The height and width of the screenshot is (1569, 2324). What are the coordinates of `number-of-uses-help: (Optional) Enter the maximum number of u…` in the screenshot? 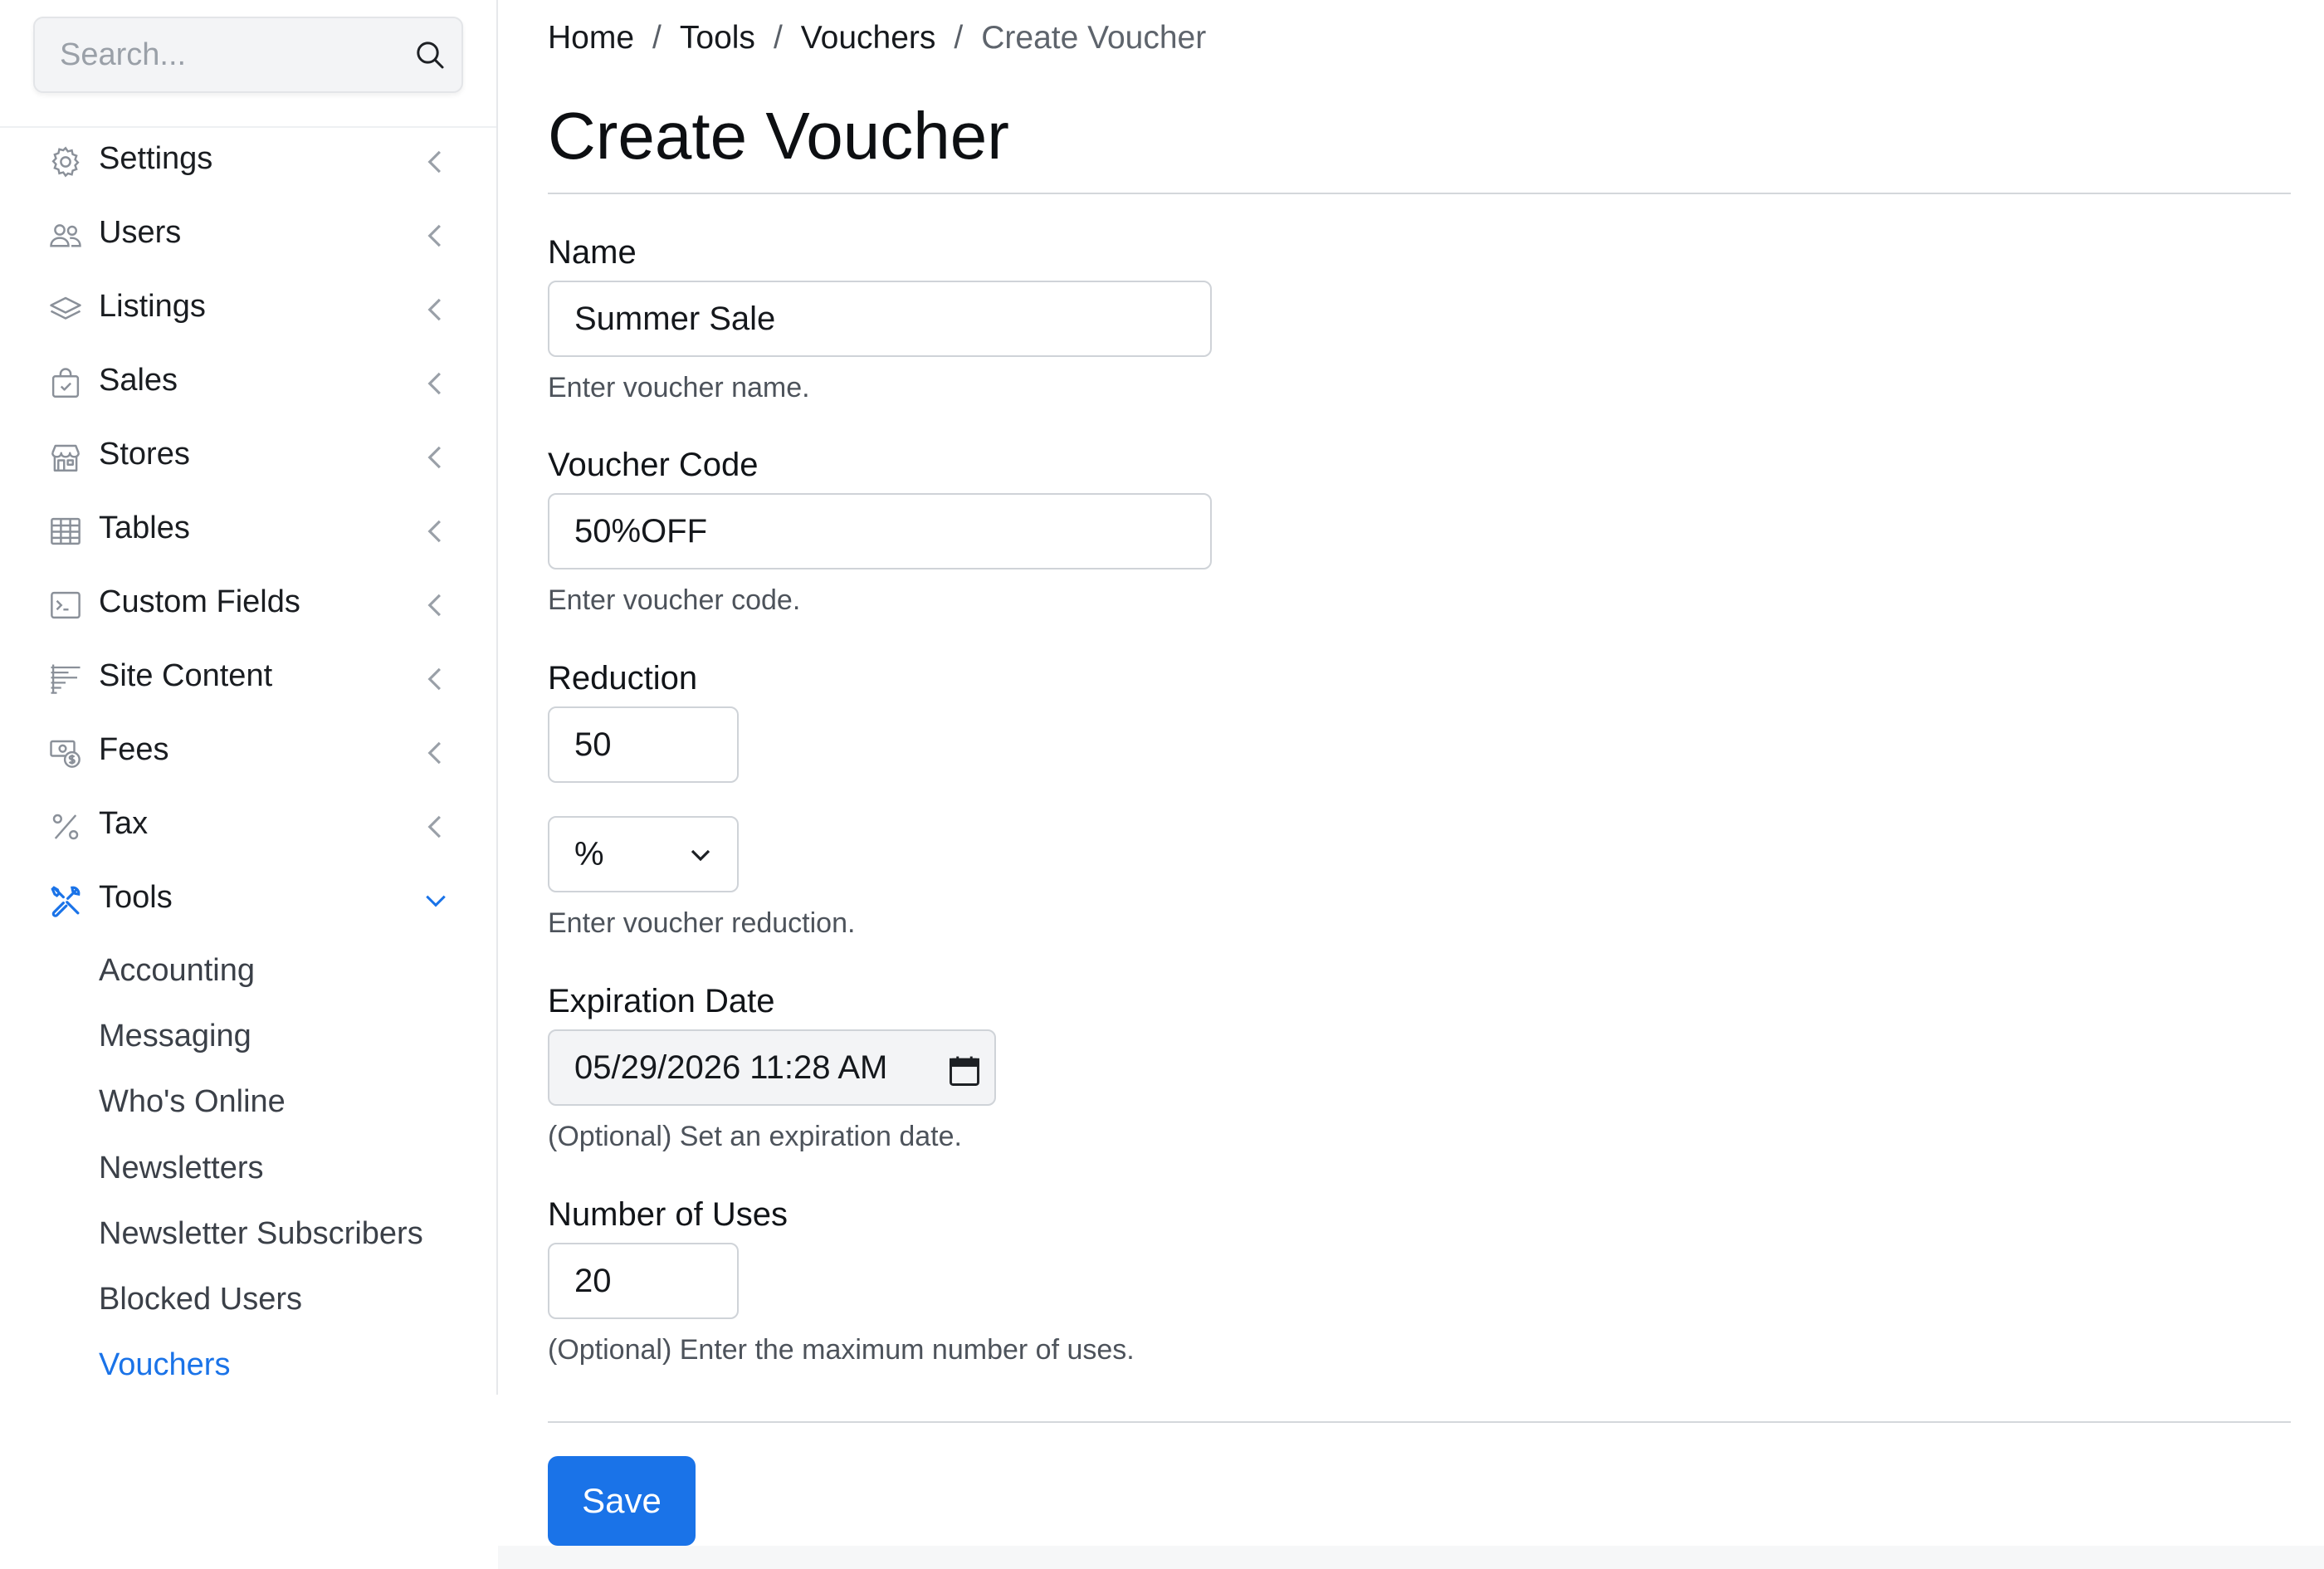 It's located at (841, 1350).